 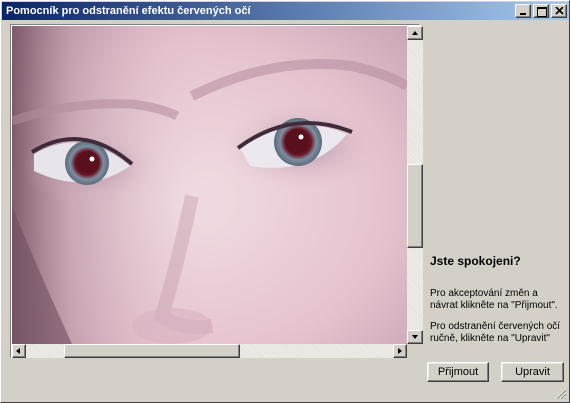 What do you see at coordinates (475, 261) in the screenshot?
I see `satisfaction-question: Jste spokojeni?` at bounding box center [475, 261].